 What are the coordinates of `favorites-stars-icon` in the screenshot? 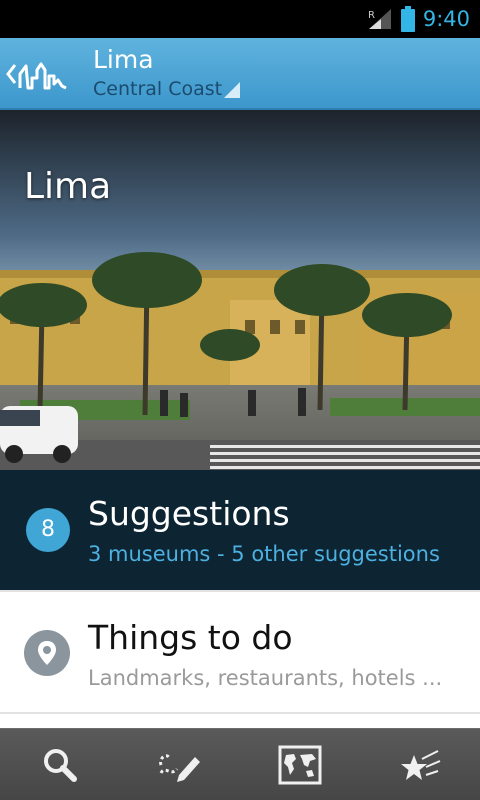 It's located at (421, 765).